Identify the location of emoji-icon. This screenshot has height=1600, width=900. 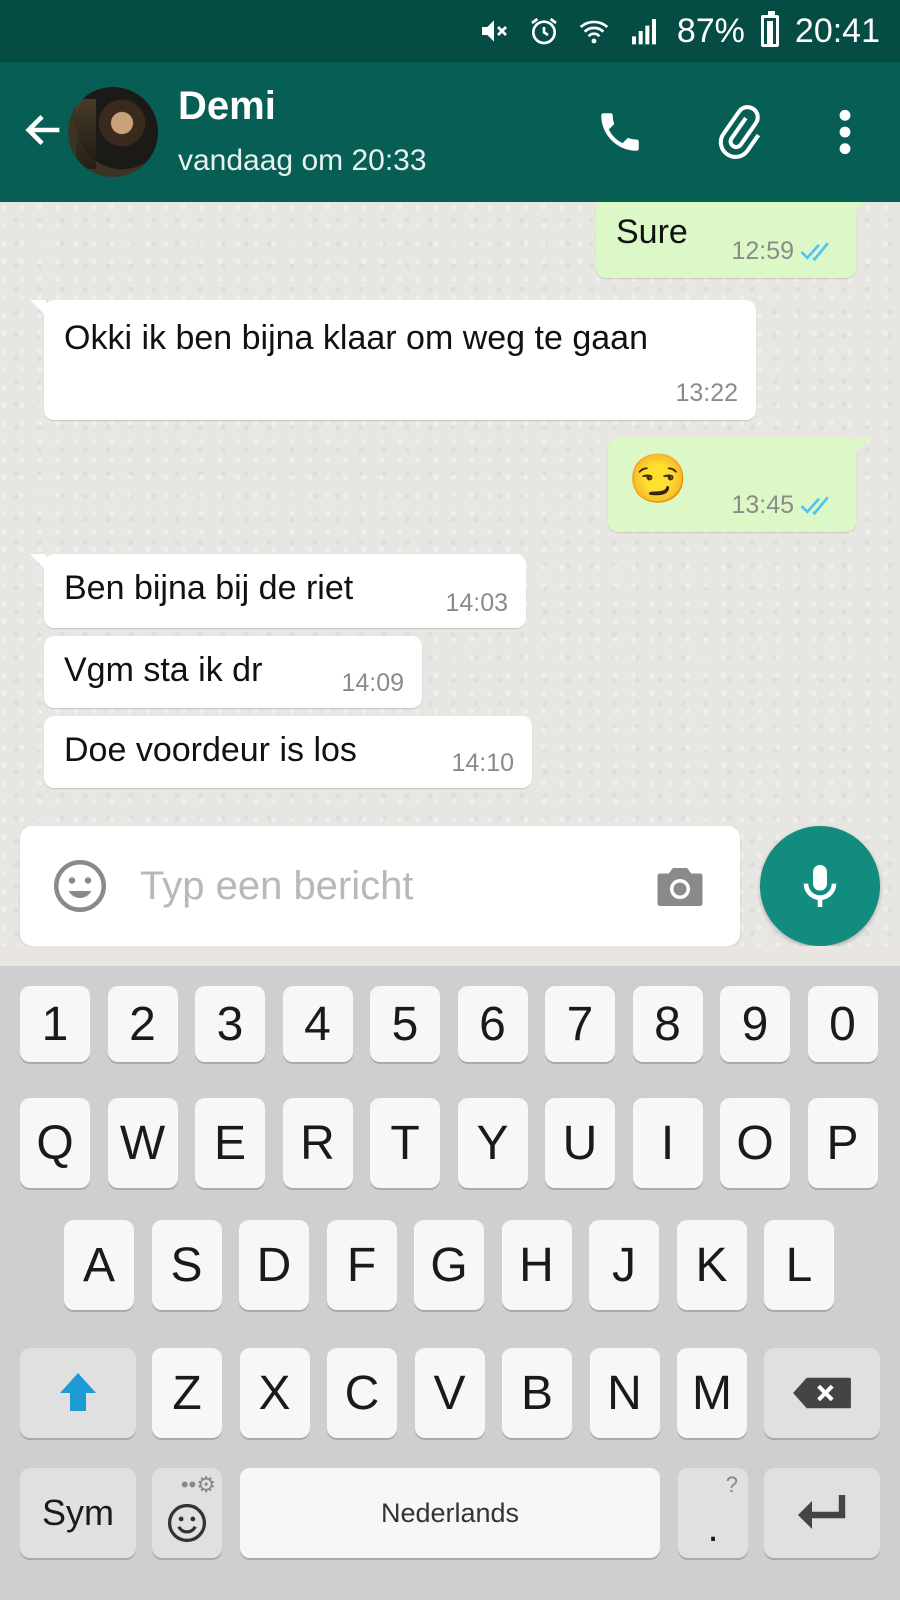
(80, 886).